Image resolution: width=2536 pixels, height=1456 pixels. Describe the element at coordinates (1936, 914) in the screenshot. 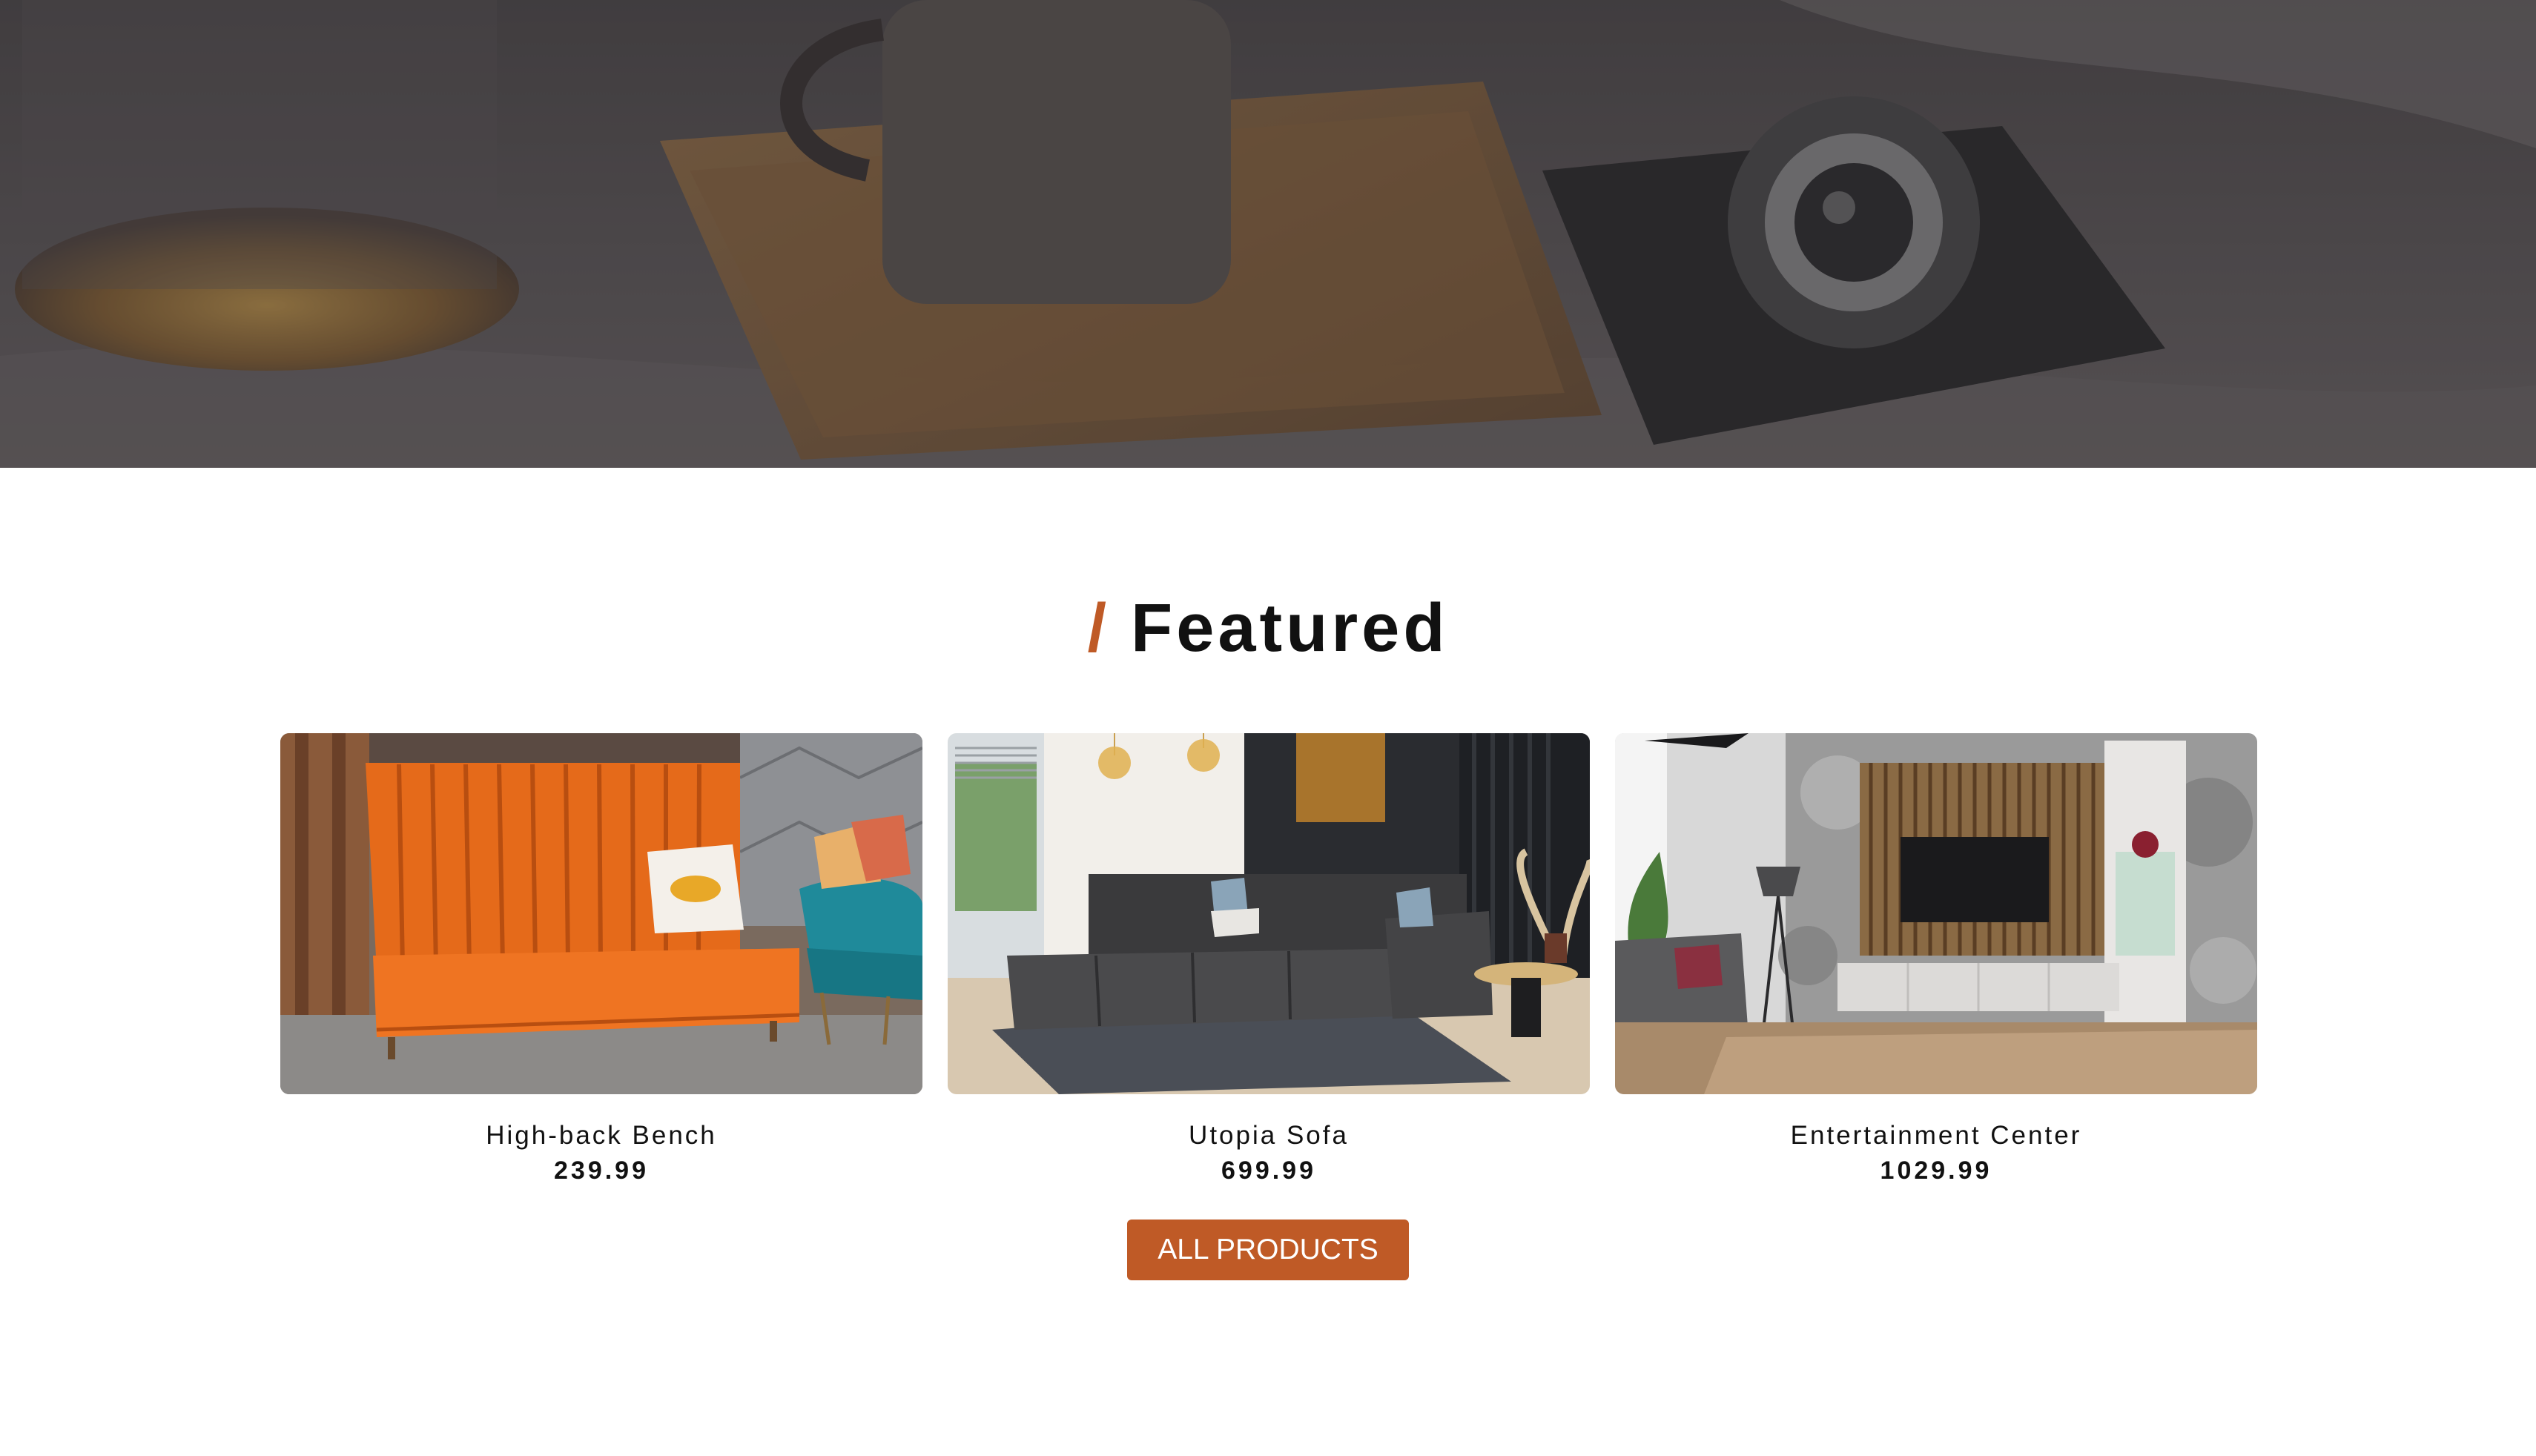

I see `entertainment-center-photo` at that location.